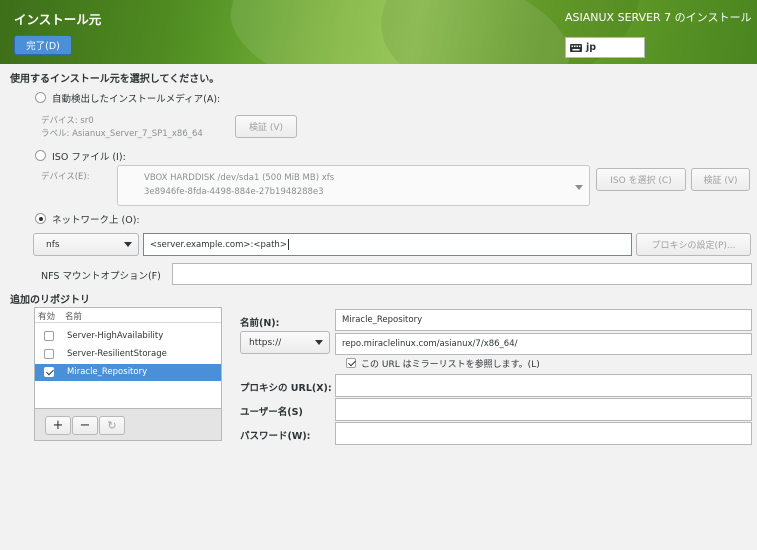  I want to click on repo-toolbar: + − ↻, so click(128, 424).